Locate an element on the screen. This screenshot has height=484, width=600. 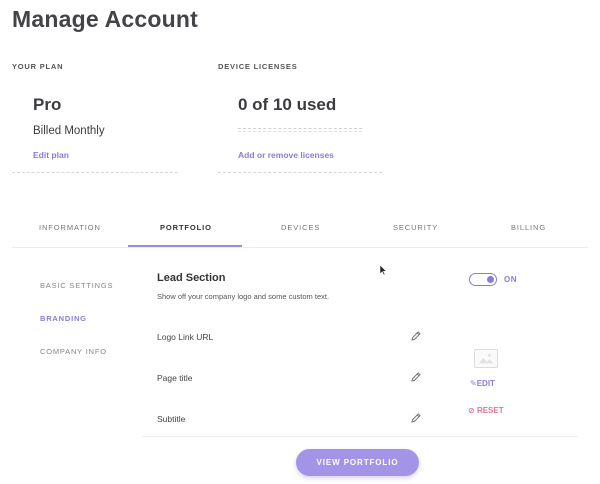
licenses-divider is located at coordinates (300, 172).